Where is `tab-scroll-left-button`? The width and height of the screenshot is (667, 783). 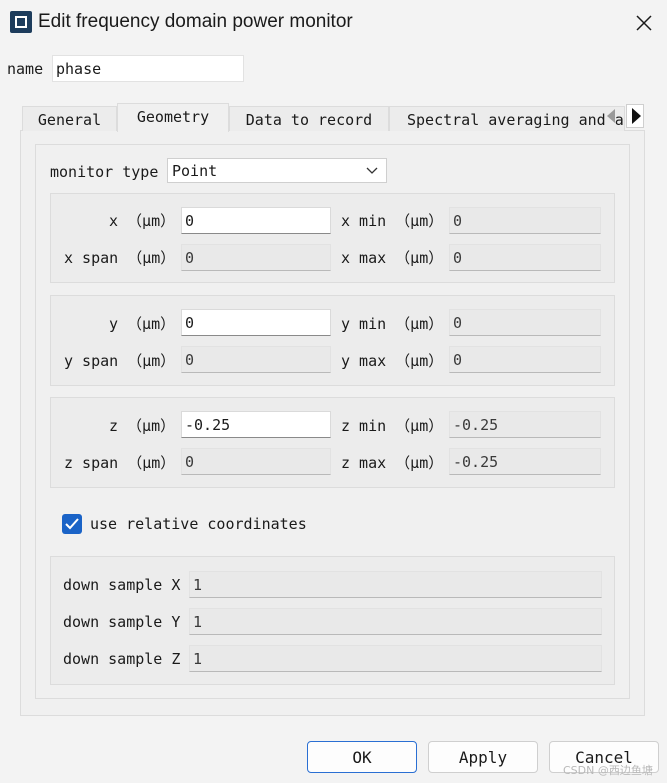
tab-scroll-left-button is located at coordinates (612, 117).